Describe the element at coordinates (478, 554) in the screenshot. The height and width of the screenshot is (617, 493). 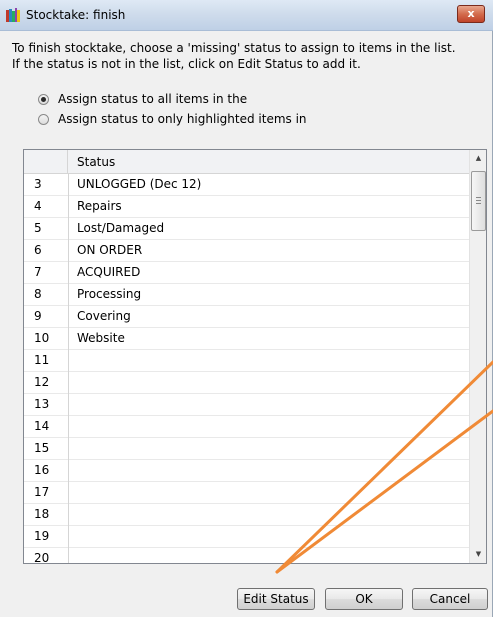
I see `scroll-down-arrow-icon: ▼` at that location.